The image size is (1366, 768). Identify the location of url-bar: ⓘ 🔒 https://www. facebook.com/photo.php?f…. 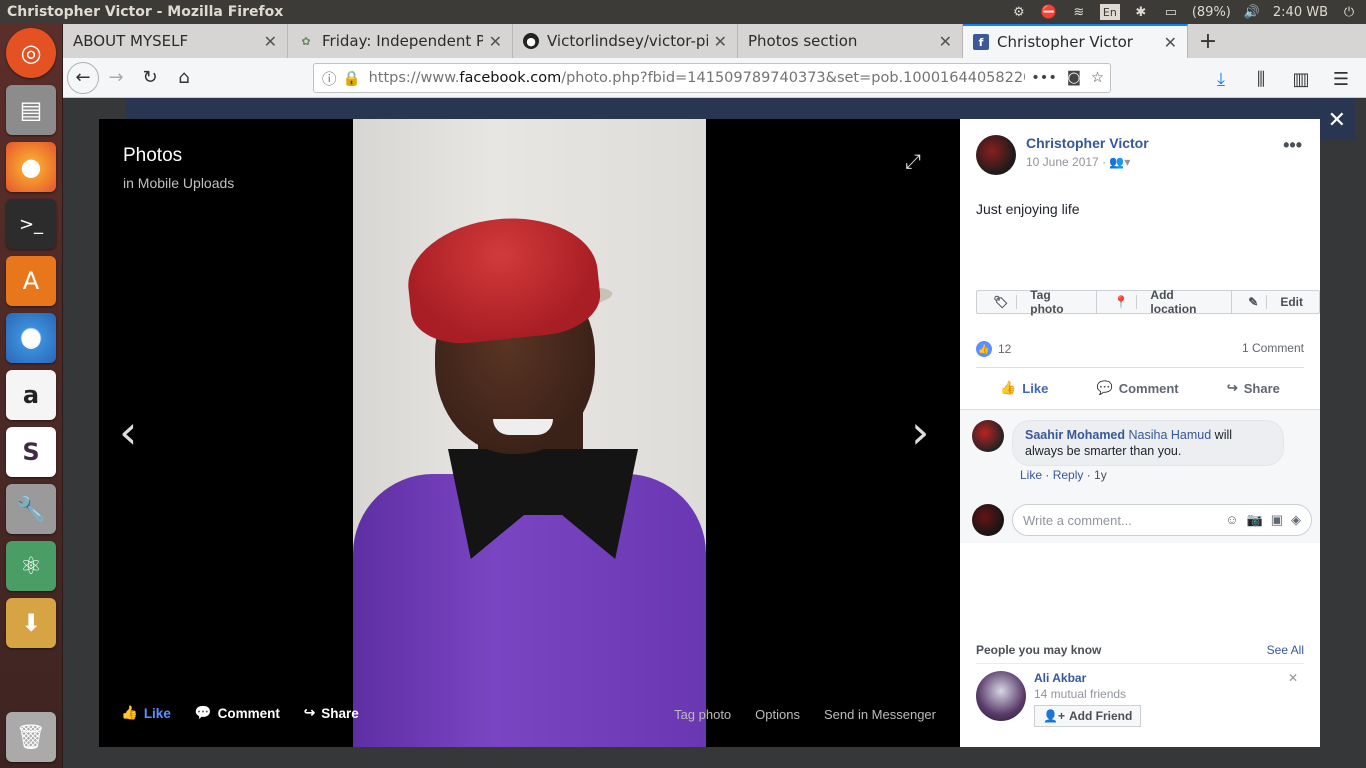
(712, 78).